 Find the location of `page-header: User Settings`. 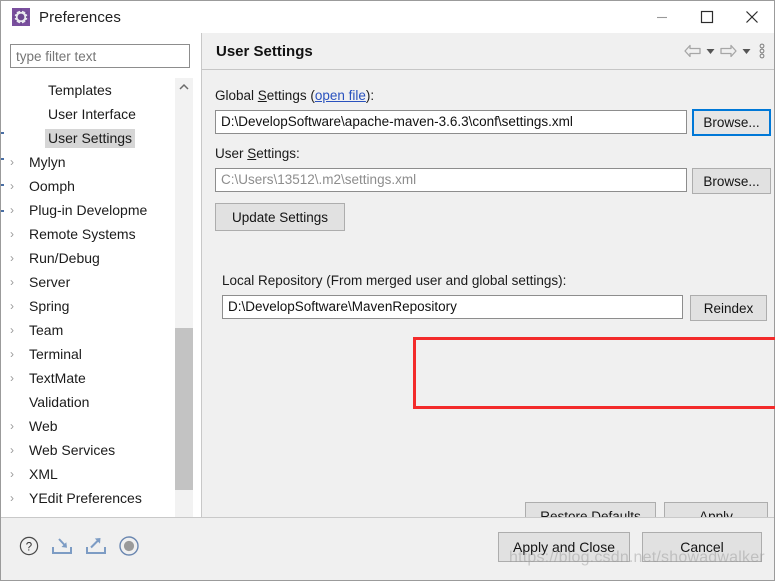

page-header: User Settings is located at coordinates (488, 51).